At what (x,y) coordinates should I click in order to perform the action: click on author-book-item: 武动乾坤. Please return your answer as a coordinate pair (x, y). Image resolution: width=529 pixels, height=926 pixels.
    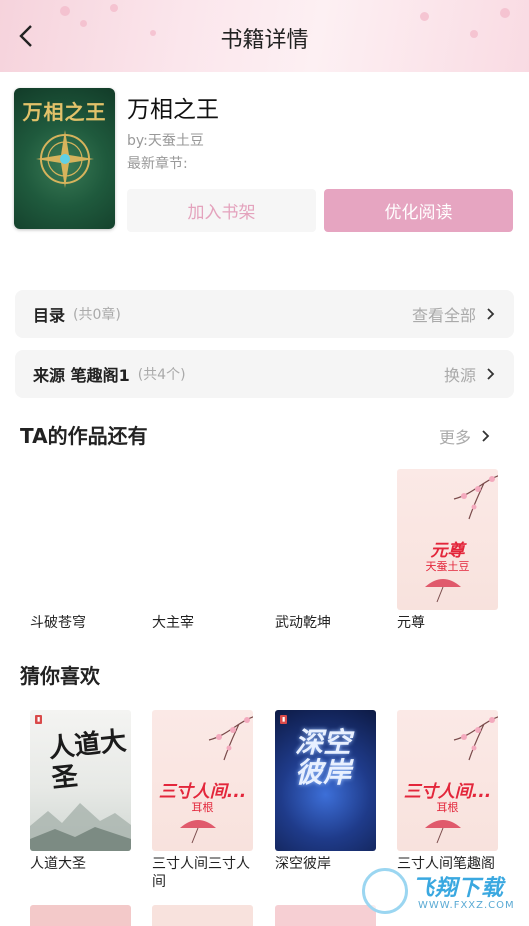
    Looking at the image, I should click on (325, 550).